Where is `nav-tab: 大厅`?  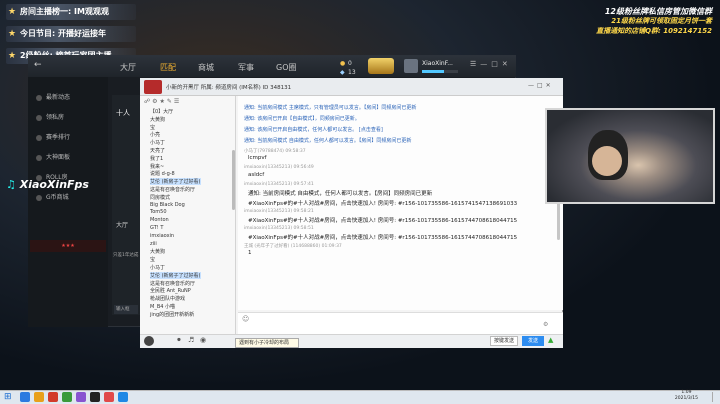 nav-tab: 大厅 is located at coordinates (128, 67).